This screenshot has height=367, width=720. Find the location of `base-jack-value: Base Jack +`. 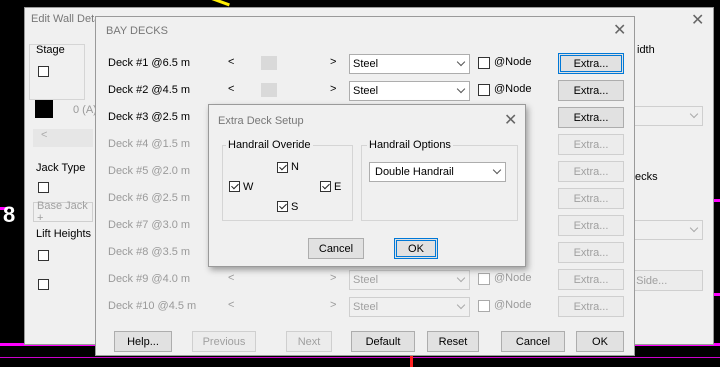

base-jack-value: Base Jack + is located at coordinates (62, 212).